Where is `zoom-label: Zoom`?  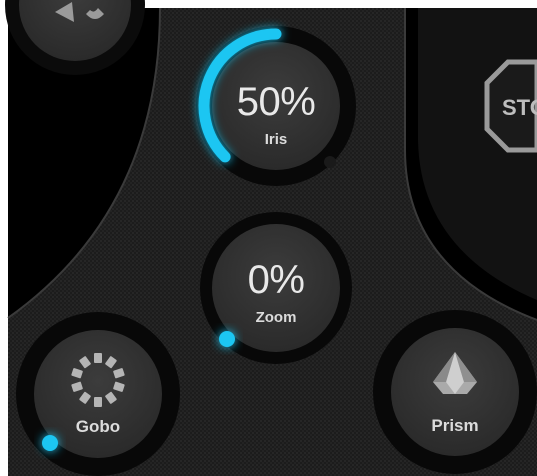
zoom-label: Zoom is located at coordinates (276, 317).